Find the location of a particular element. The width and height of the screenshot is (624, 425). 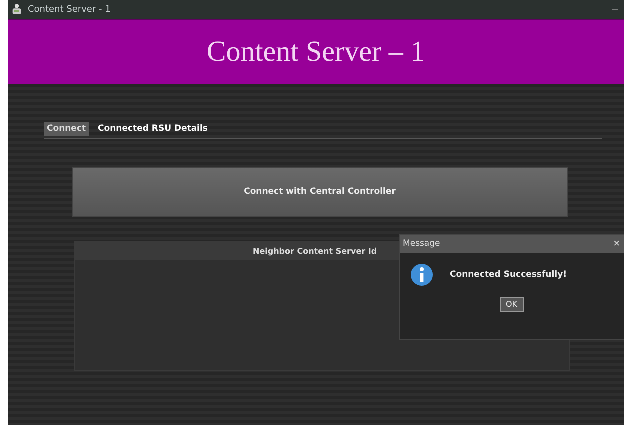

connect-button: Connect with Central Controller is located at coordinates (320, 192).